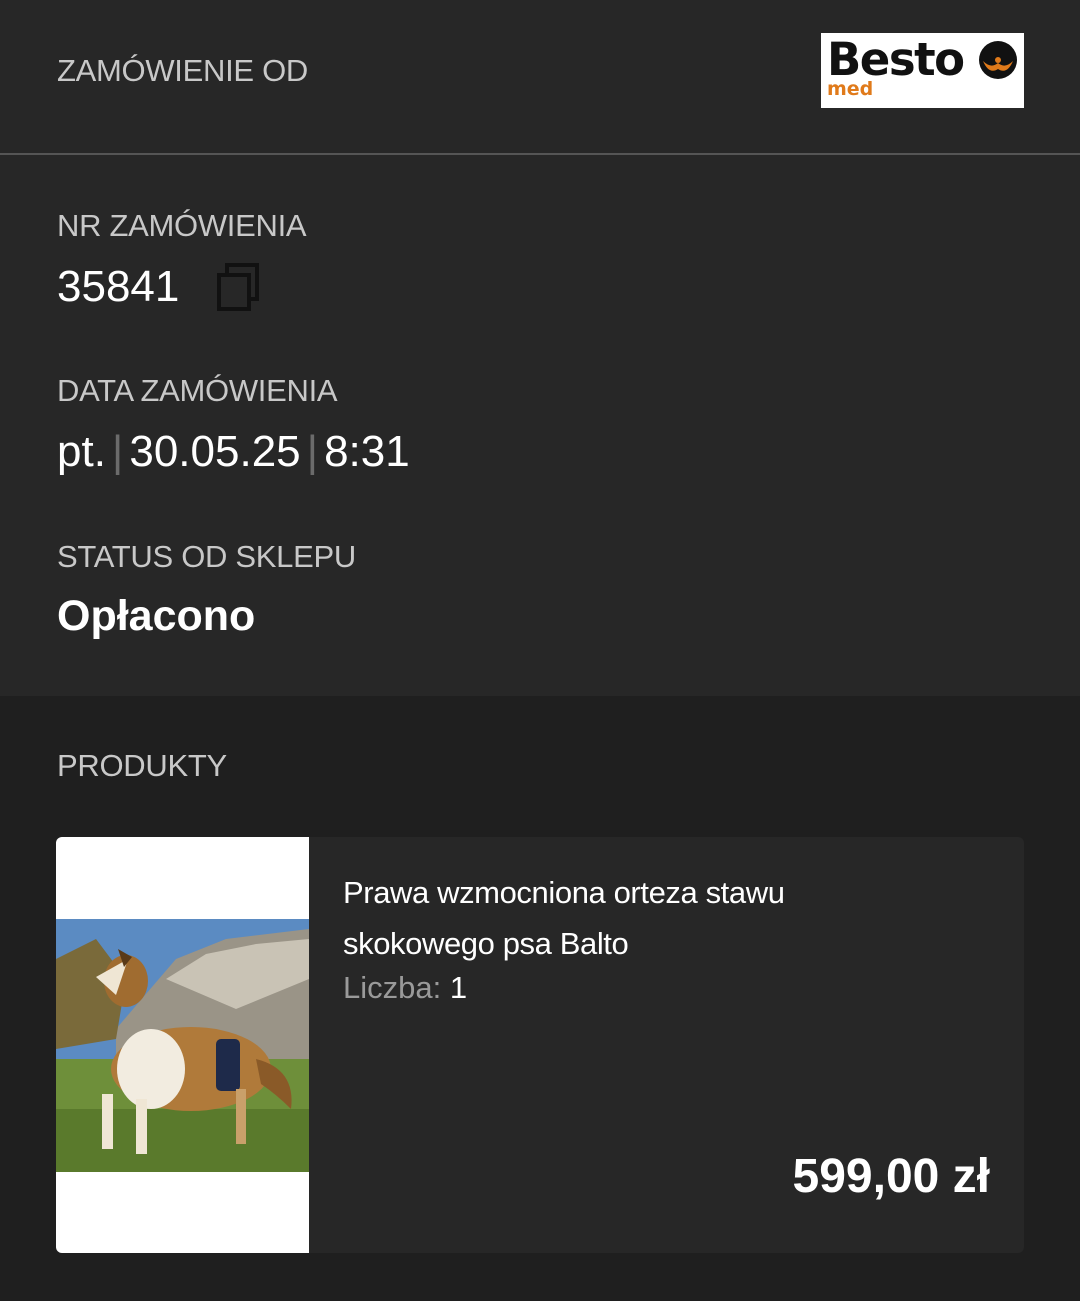 The width and height of the screenshot is (1080, 1301). Describe the element at coordinates (215, 451) in the screenshot. I see `order-date: 30.05.25` at that location.